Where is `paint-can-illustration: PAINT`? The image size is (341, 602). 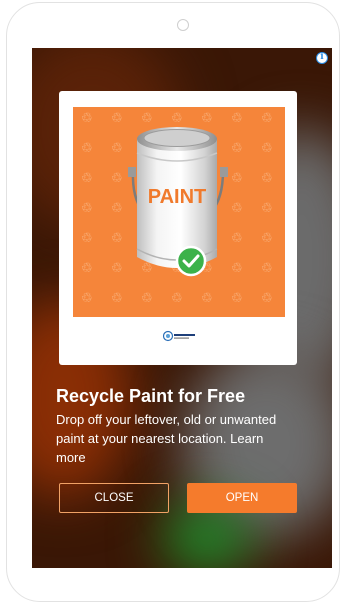 paint-can-illustration: PAINT is located at coordinates (178, 202).